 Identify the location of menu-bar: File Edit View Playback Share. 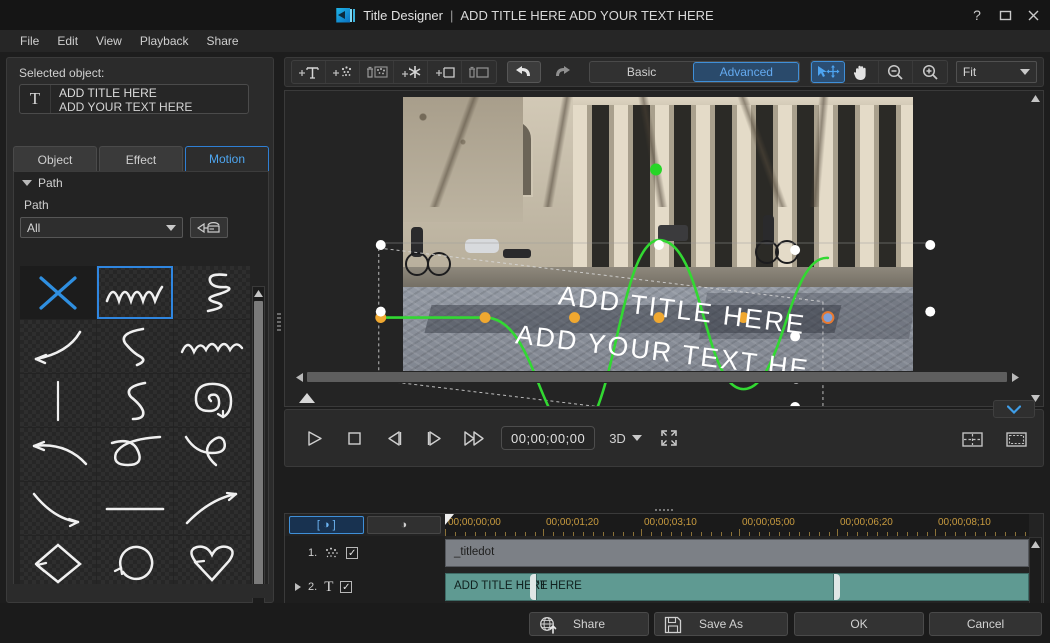
(525, 41).